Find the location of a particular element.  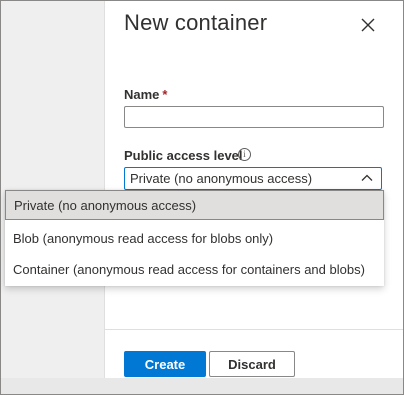

create-button: Create is located at coordinates (165, 364).